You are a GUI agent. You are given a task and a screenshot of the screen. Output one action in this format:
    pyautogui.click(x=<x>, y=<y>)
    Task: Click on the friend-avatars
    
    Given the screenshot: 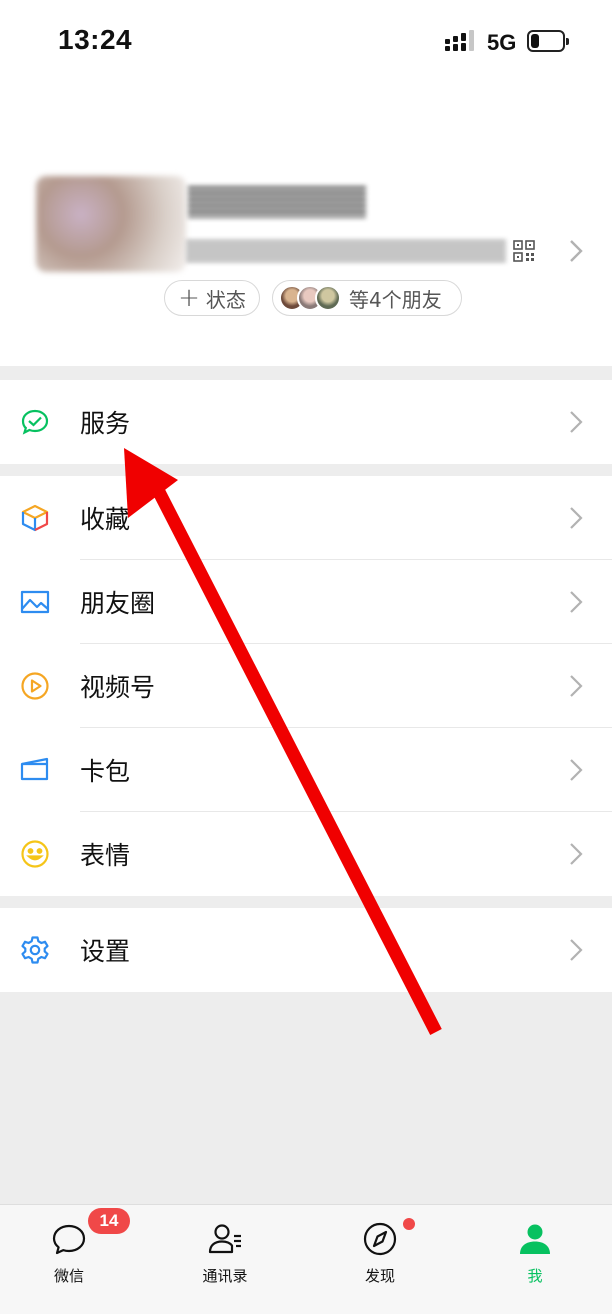 What is the action you would take?
    pyautogui.click(x=310, y=298)
    